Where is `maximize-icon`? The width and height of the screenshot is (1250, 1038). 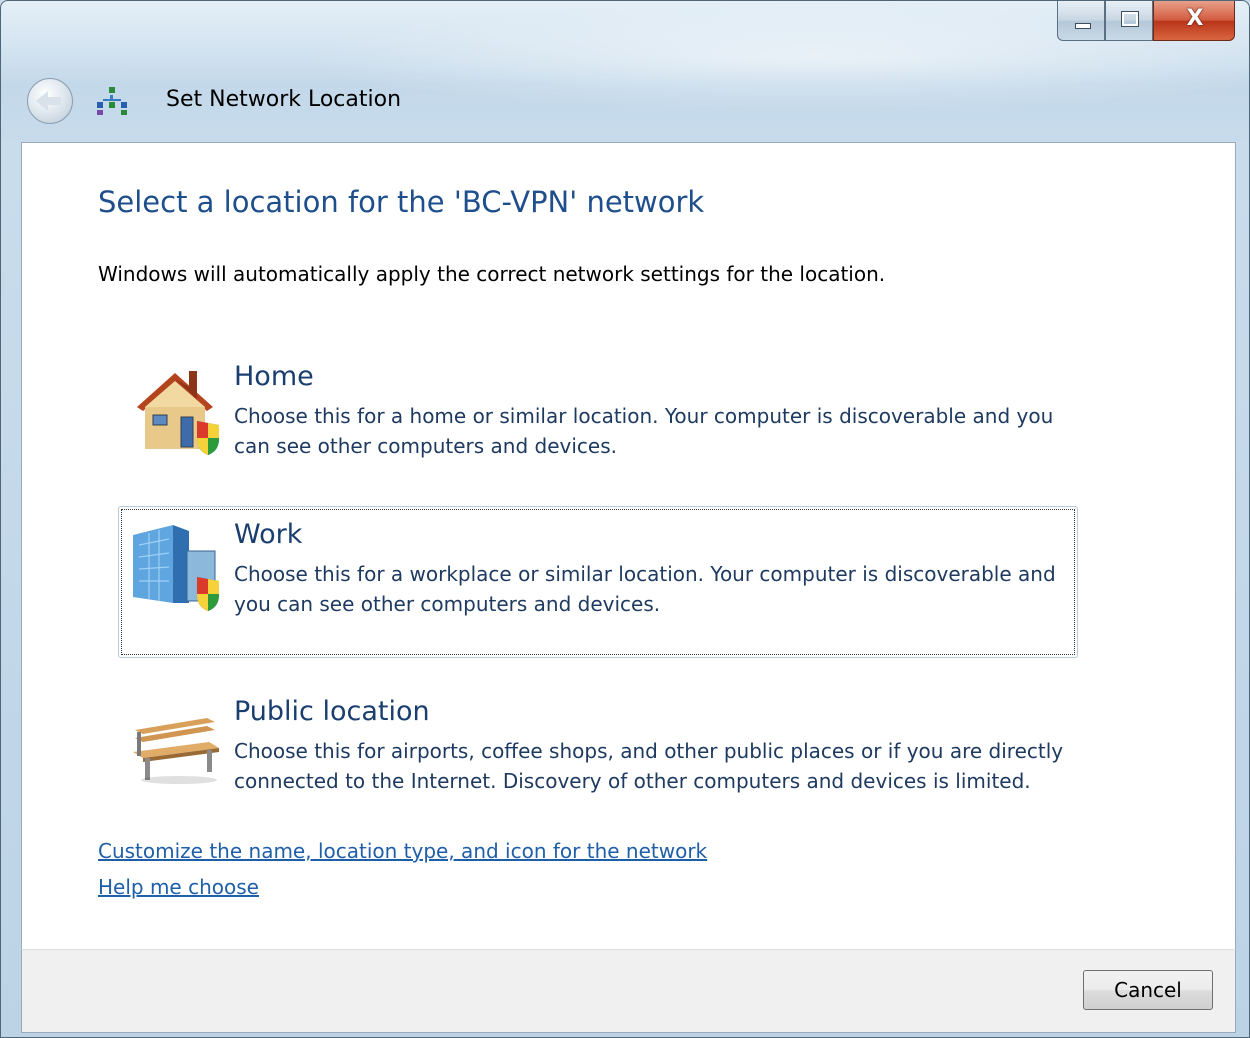
maximize-icon is located at coordinates (1130, 19).